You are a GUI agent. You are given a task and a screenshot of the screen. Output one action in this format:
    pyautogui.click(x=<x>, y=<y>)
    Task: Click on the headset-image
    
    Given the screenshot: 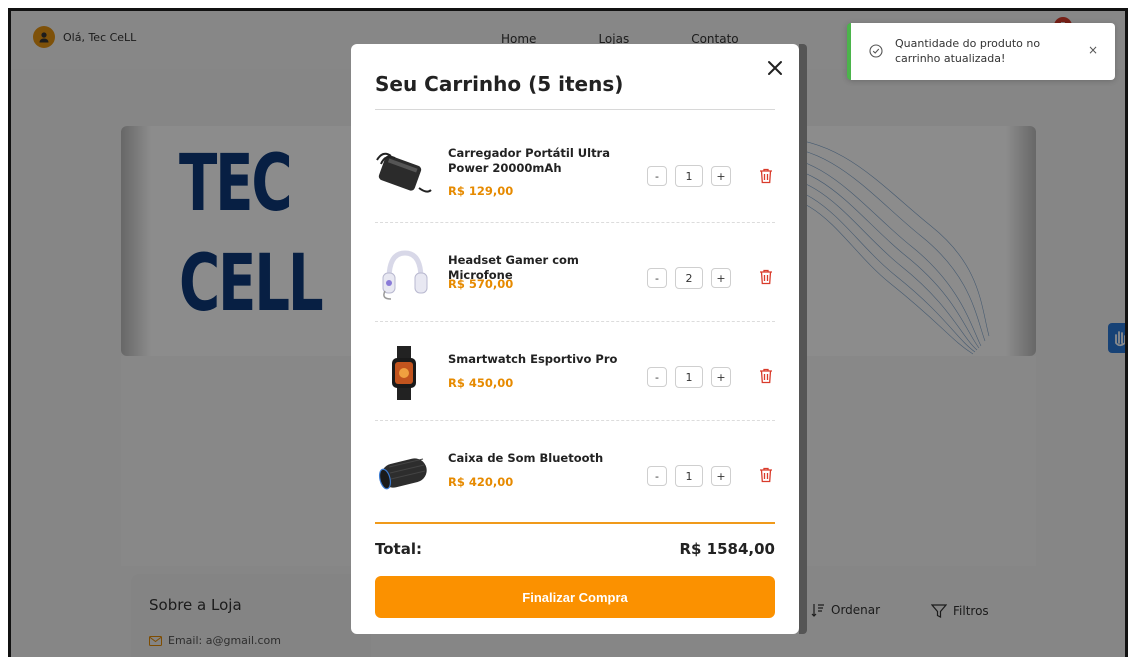 What is the action you would take?
    pyautogui.click(x=405, y=275)
    